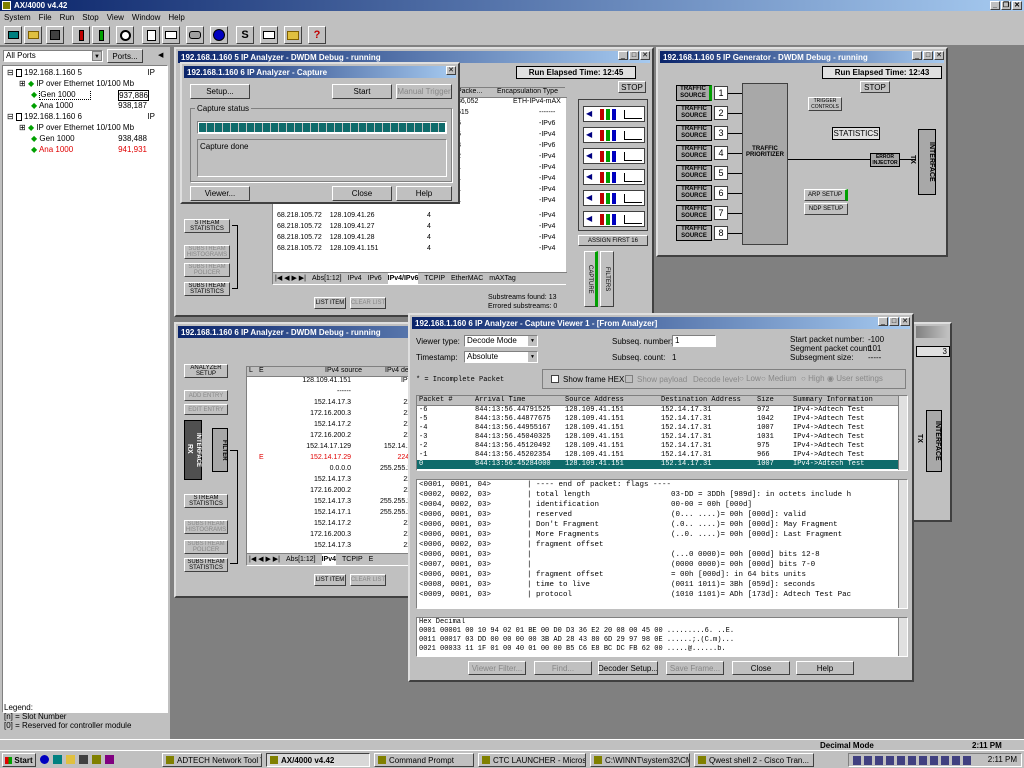 The height and width of the screenshot is (768, 1024). What do you see at coordinates (151, 35) in the screenshot?
I see `copy-icon` at bounding box center [151, 35].